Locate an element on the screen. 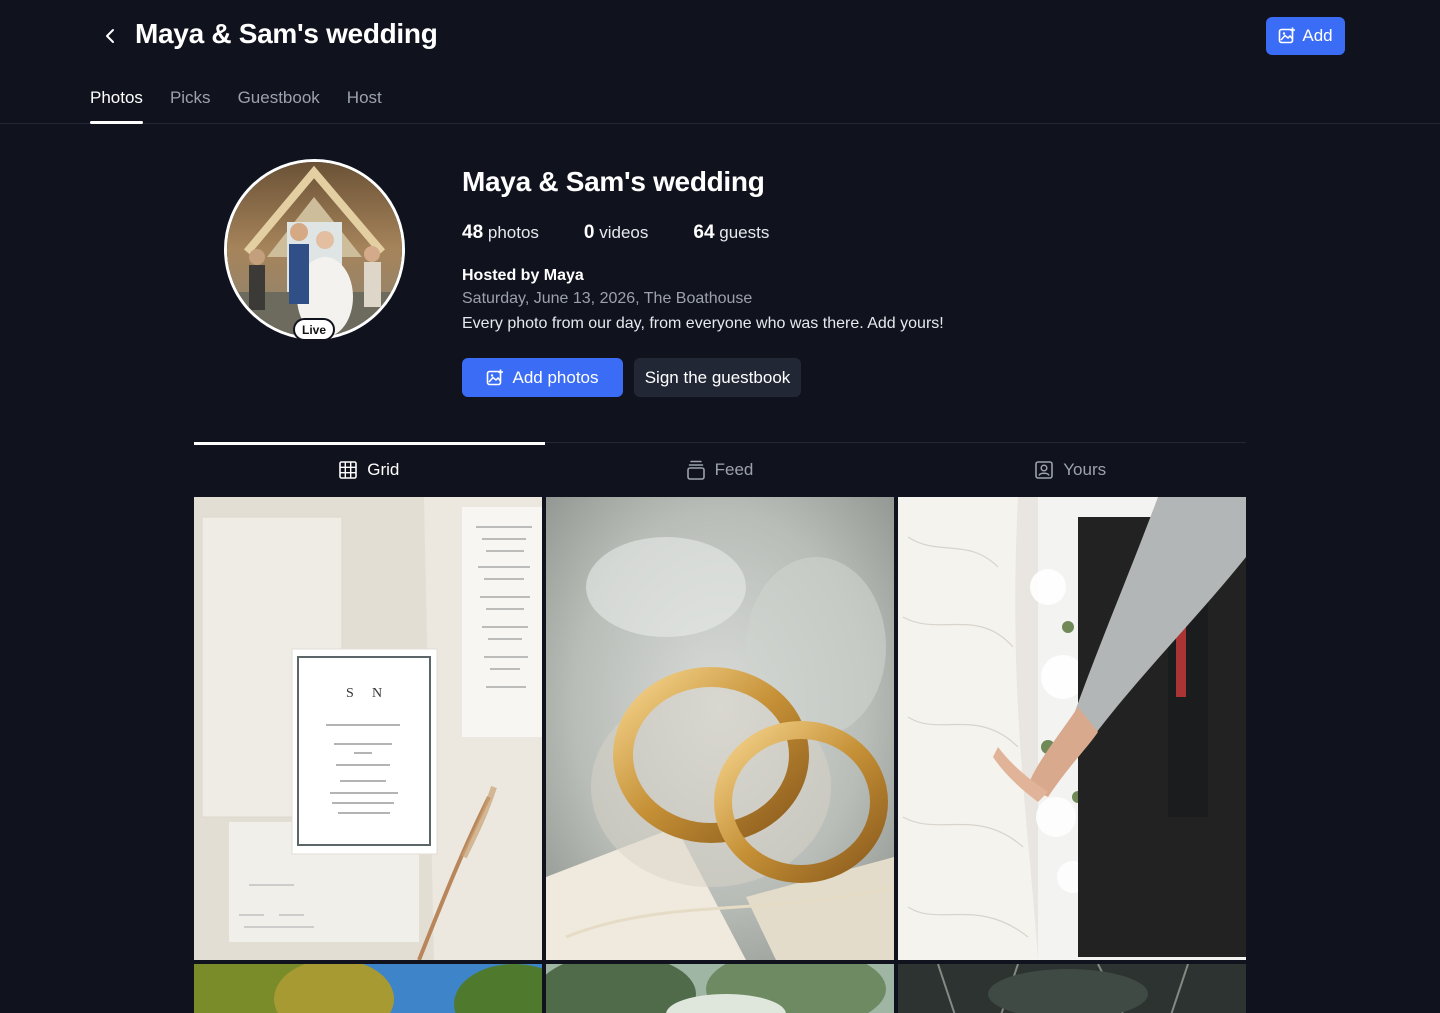  photos-stat: 48 photos is located at coordinates (500, 232).